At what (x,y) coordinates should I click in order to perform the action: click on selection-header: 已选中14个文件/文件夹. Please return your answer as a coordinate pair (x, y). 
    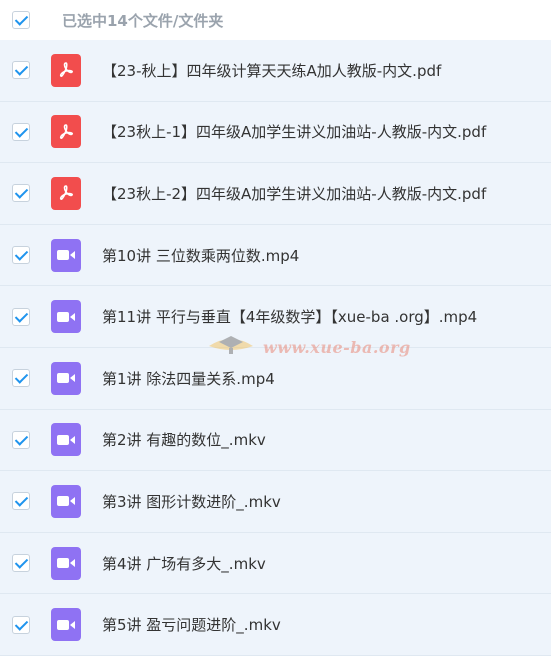
    Looking at the image, I should click on (275, 20).